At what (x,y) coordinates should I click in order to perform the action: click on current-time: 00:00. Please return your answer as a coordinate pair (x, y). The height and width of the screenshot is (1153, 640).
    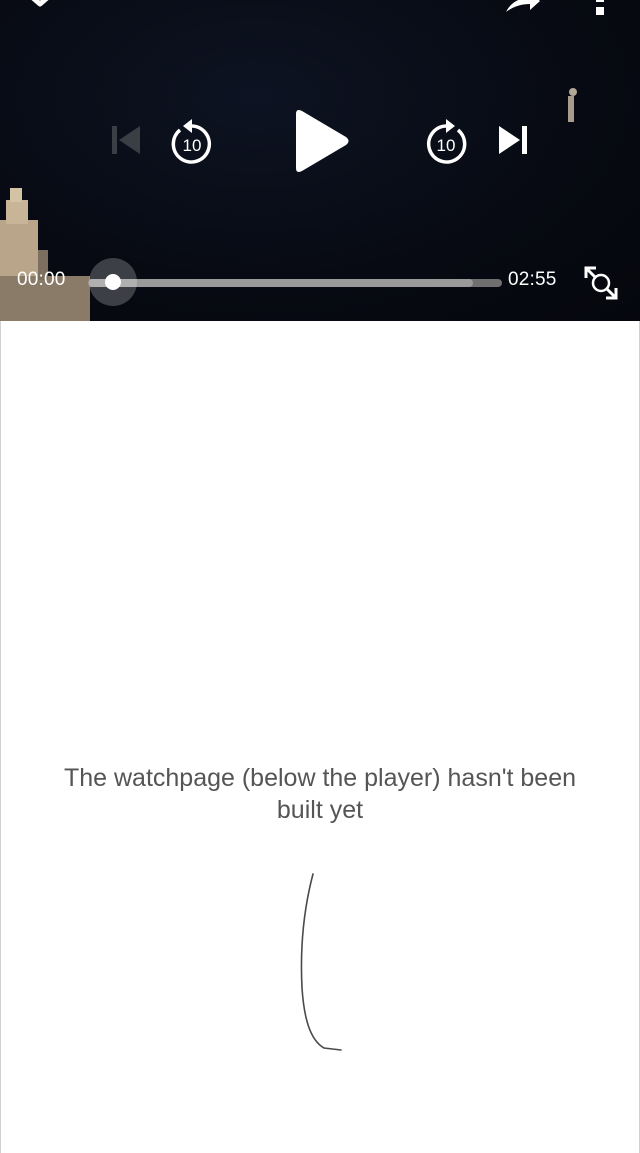
    Looking at the image, I should click on (41, 279).